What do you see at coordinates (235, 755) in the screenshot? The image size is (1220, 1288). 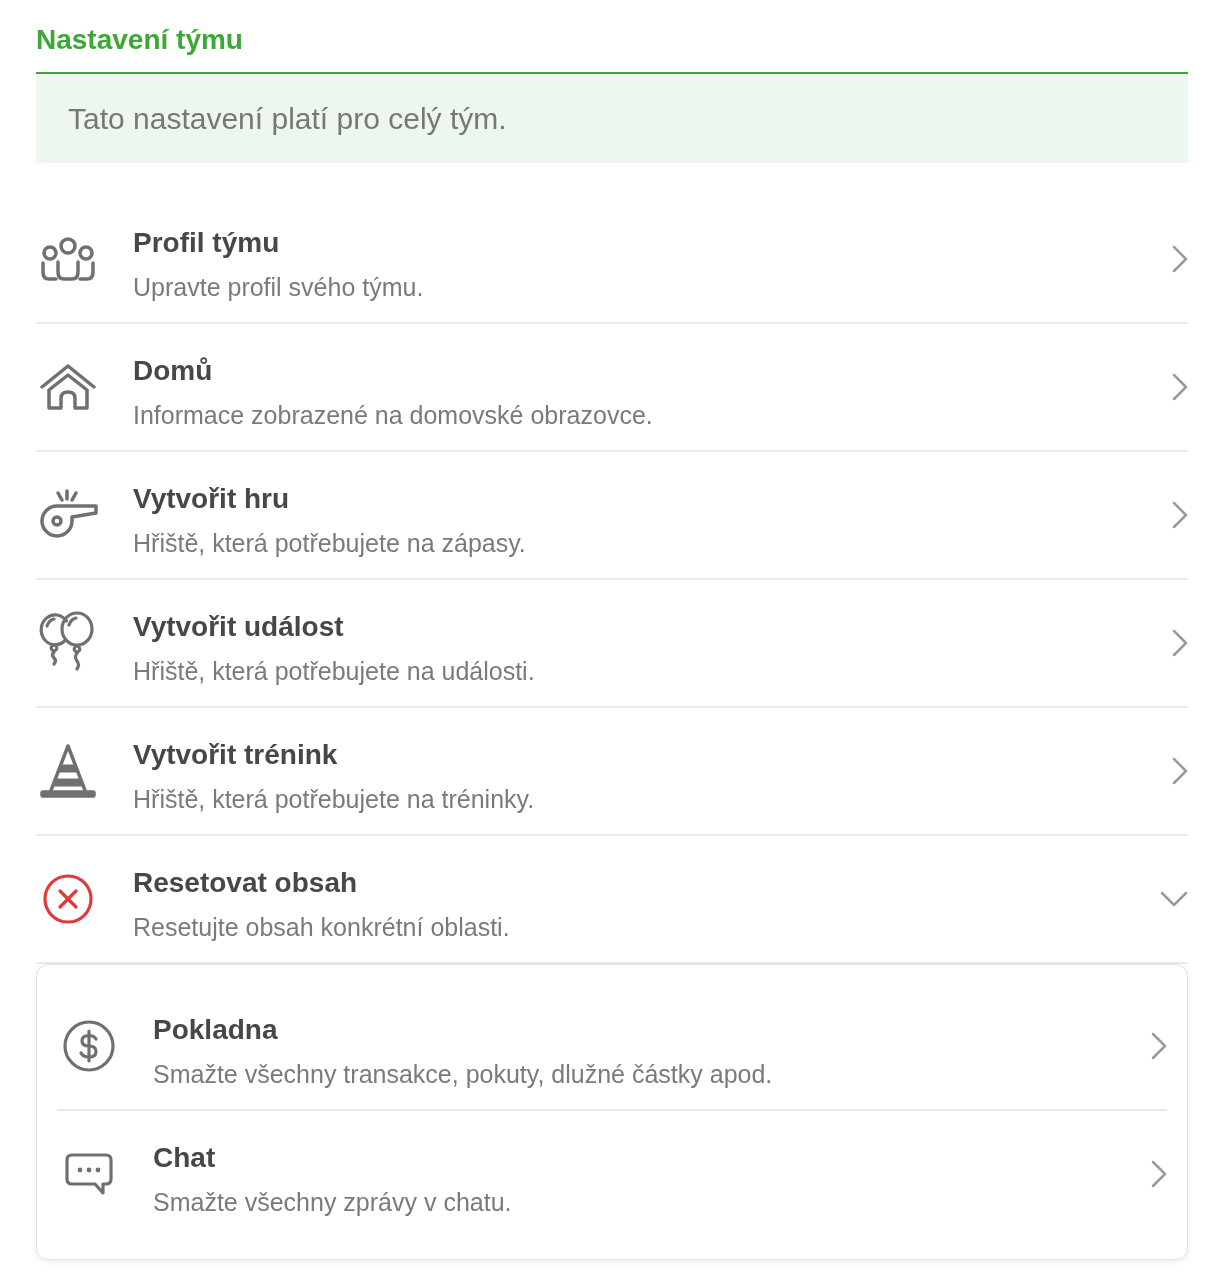 I see `row-title: Vytvořit trénink` at bounding box center [235, 755].